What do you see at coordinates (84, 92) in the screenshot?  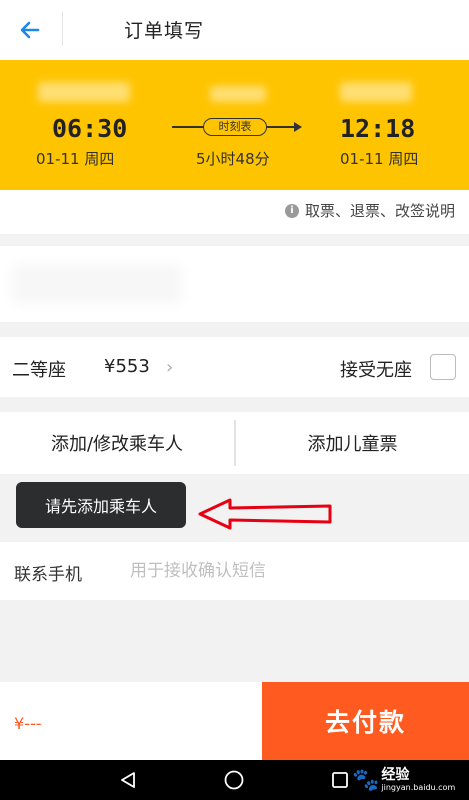 I see `departure-station-redacted` at bounding box center [84, 92].